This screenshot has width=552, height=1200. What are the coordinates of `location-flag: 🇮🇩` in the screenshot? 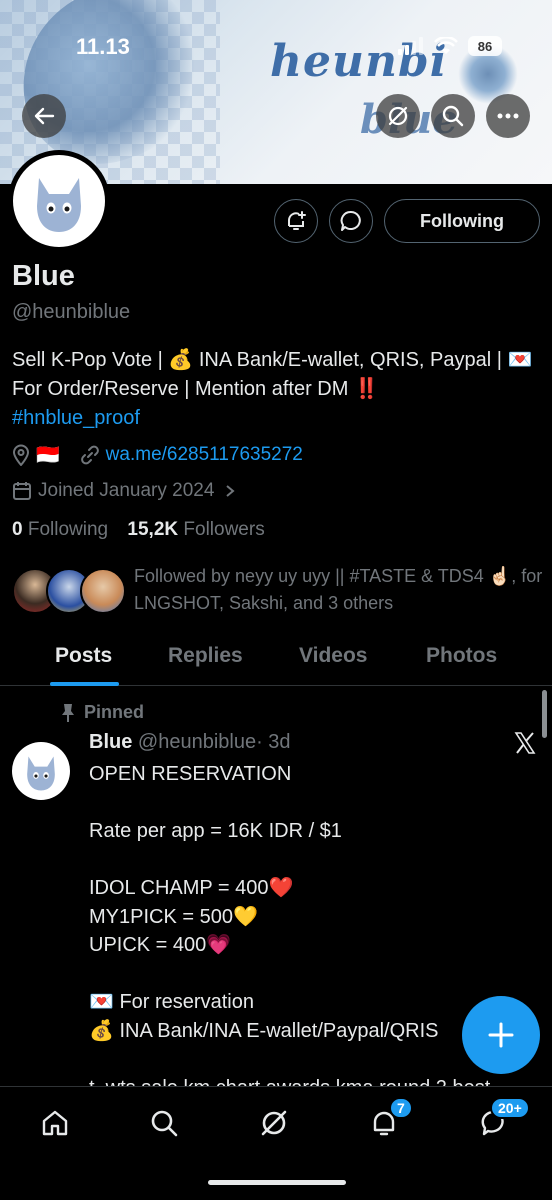 It's located at (48, 455).